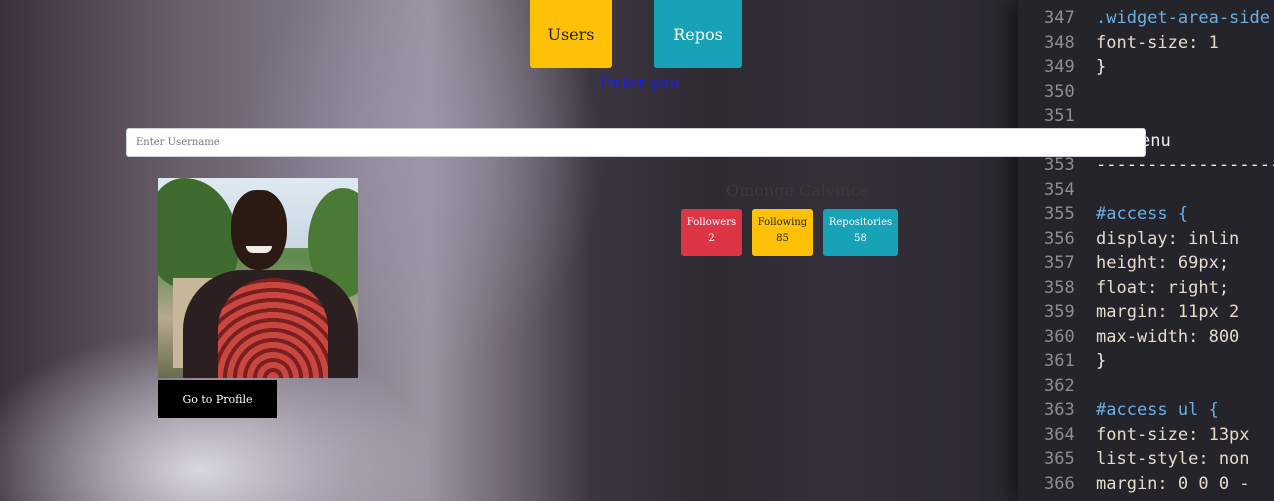 This screenshot has height=501, width=1274. I want to click on code-line-text: height: 69px;, so click(1163, 263).